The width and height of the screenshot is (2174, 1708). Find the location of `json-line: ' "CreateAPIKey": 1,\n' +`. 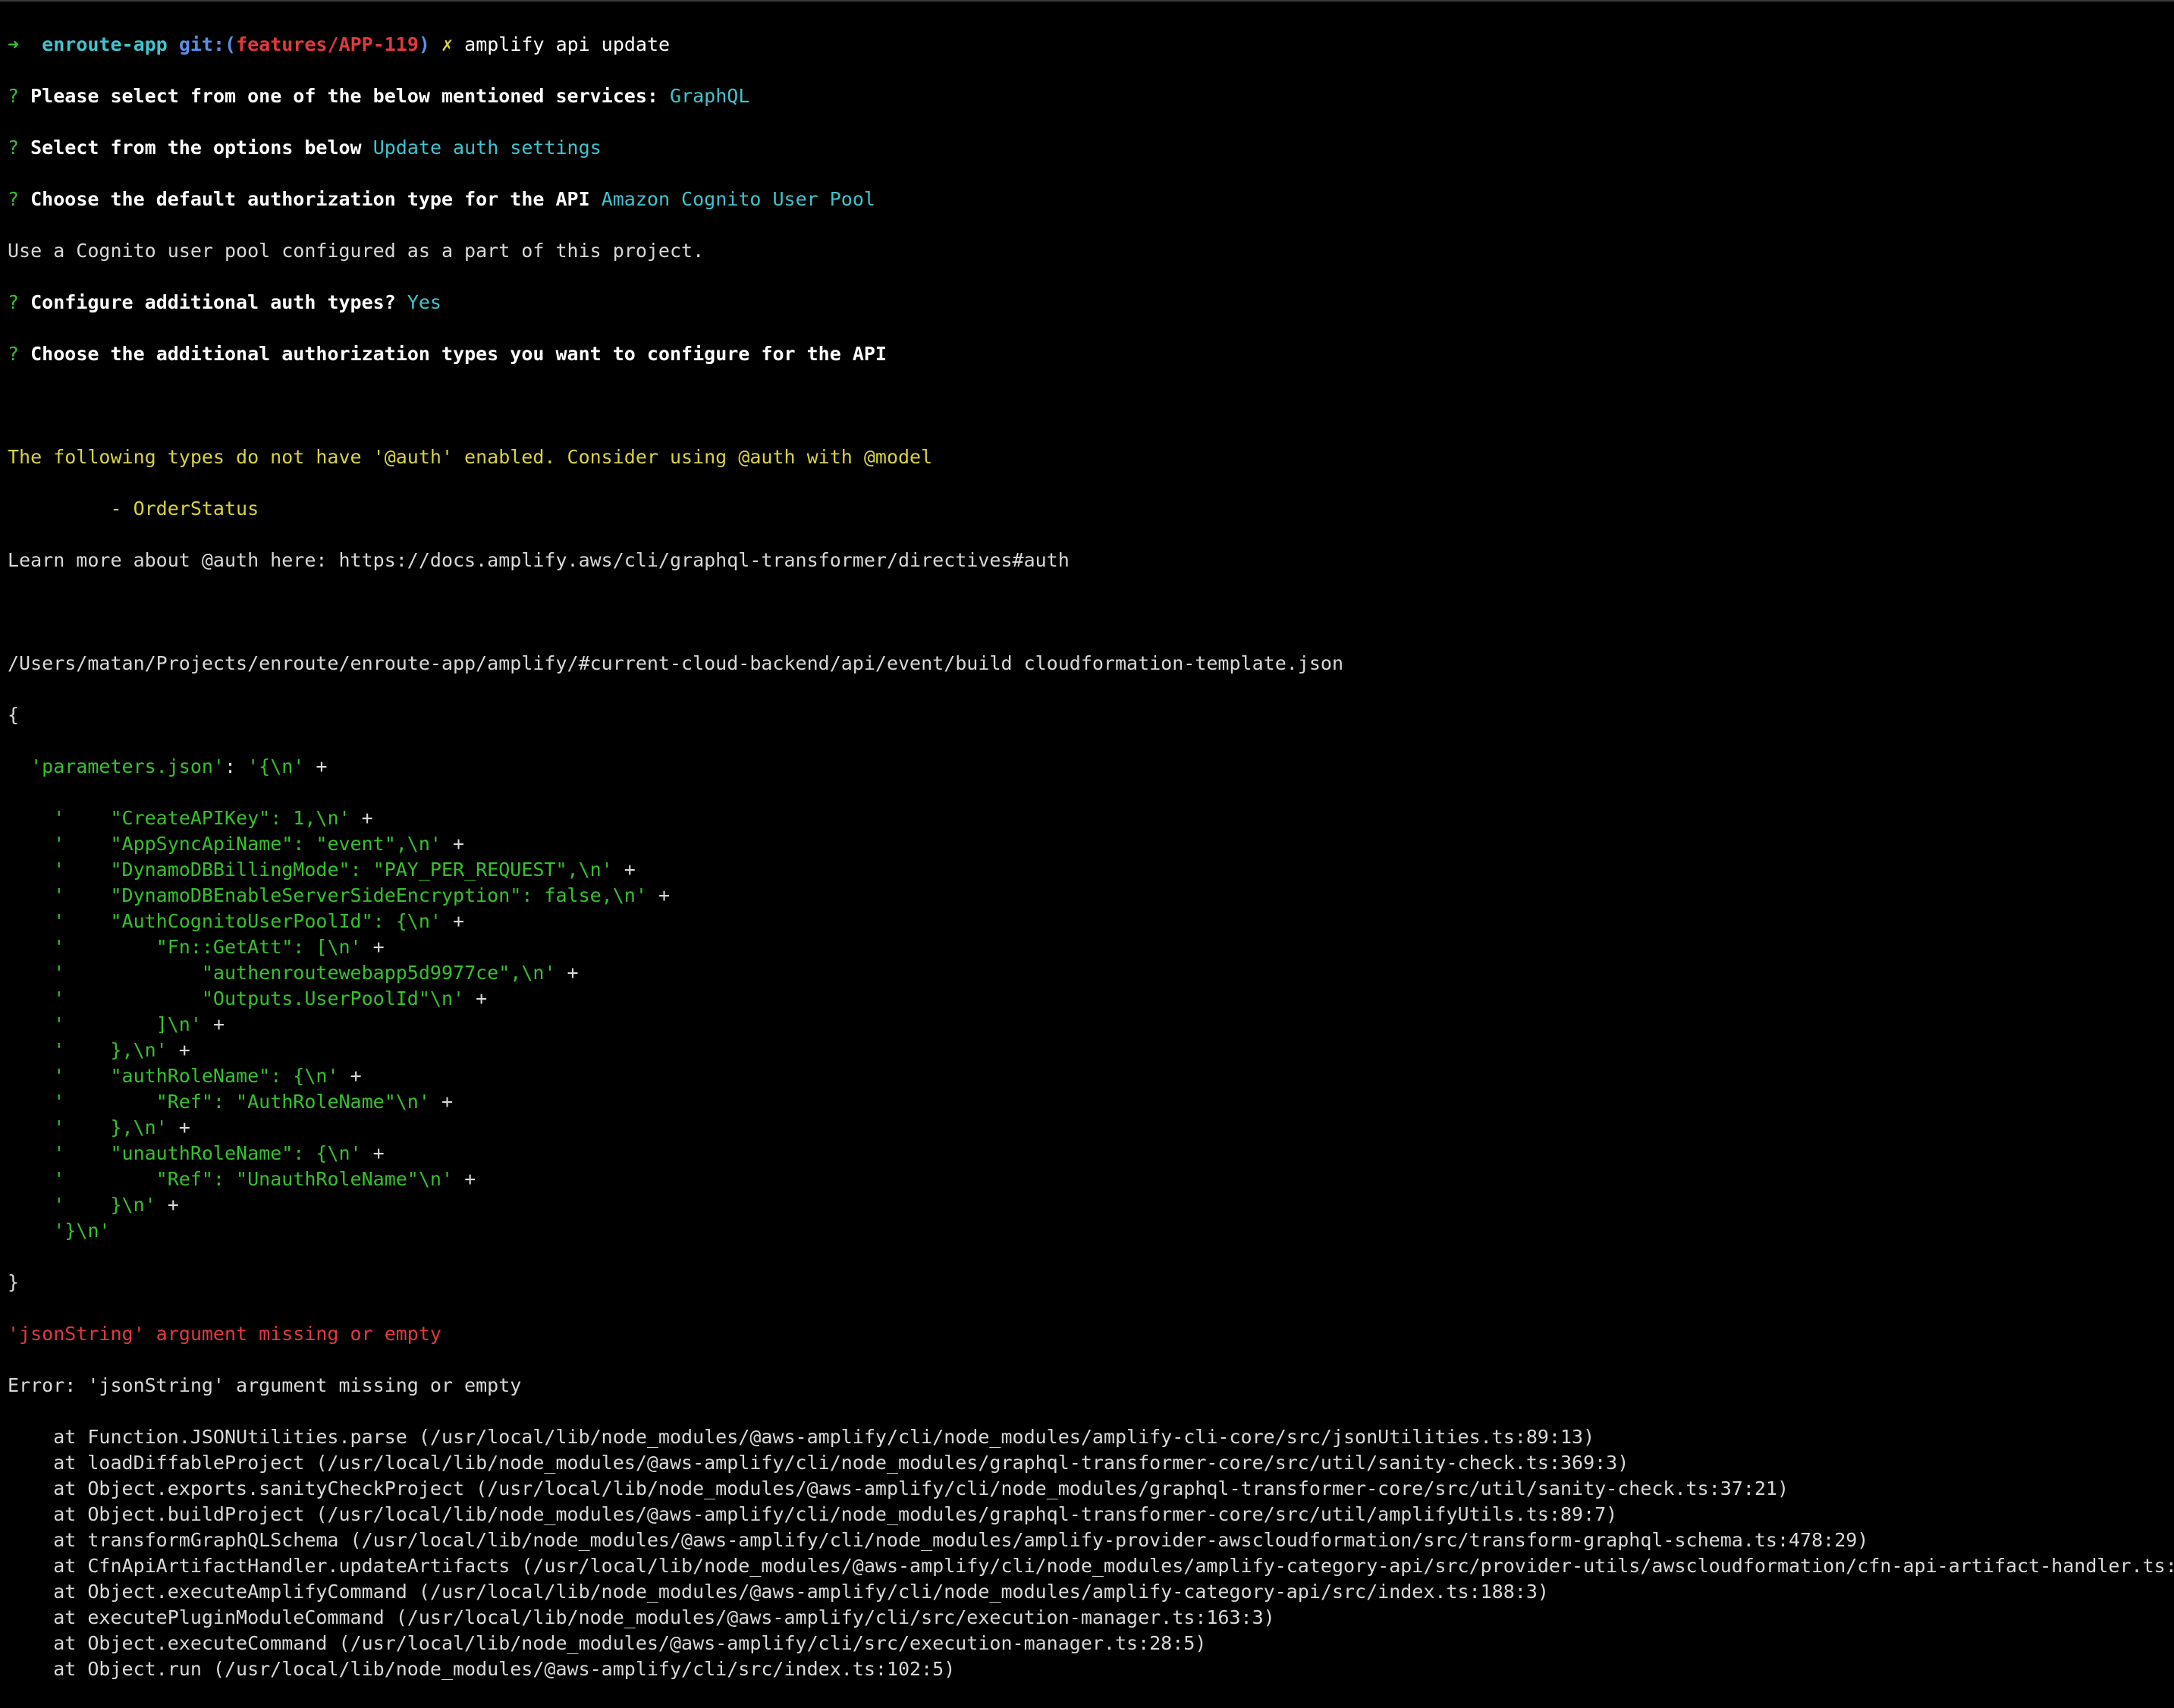

json-line: ' "CreateAPIKey": 1,\n' + is located at coordinates (1091, 818).